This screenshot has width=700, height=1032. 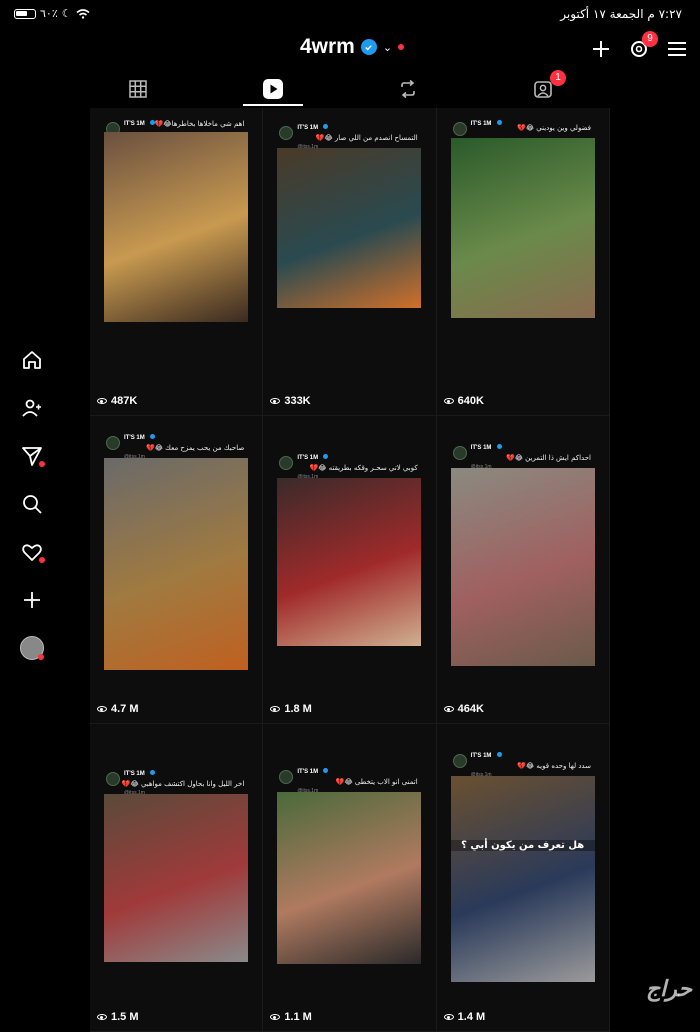 I want to click on create-button, so click(x=601, y=49).